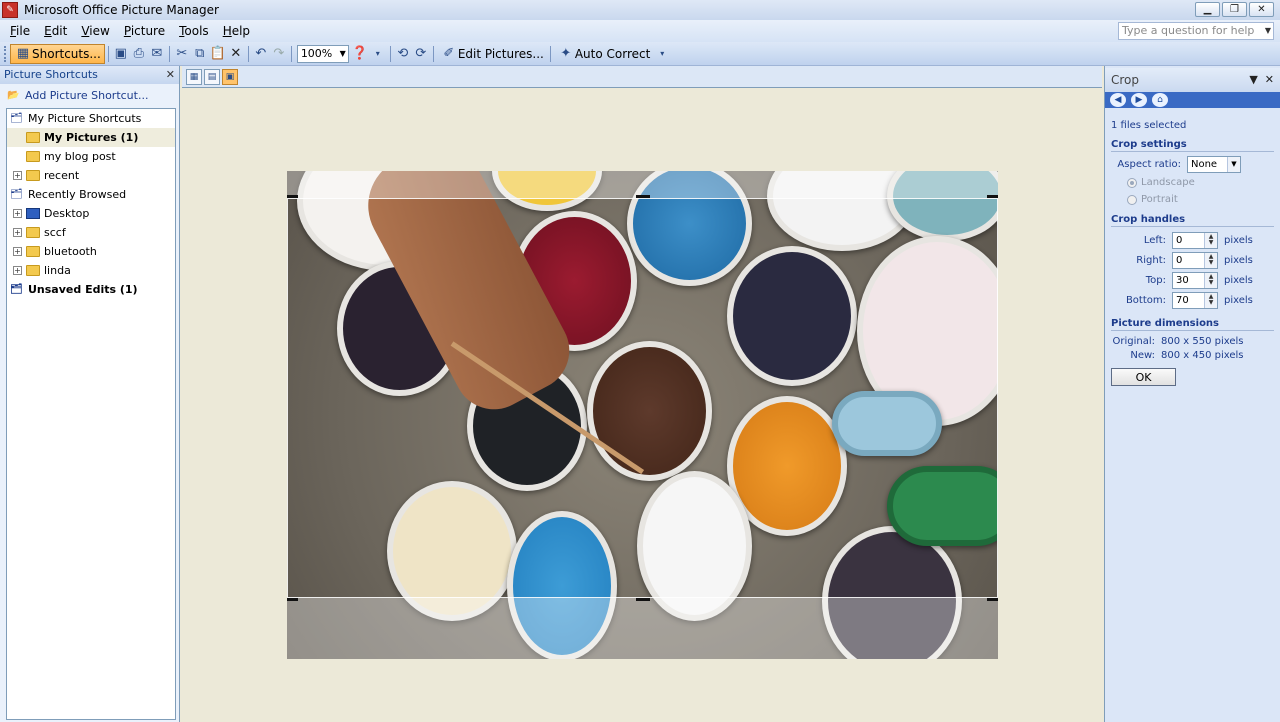 The width and height of the screenshot is (1280, 722). What do you see at coordinates (91, 194) in the screenshot?
I see `tree-item-recently-browsed: 🗂 Recently Browsed` at bounding box center [91, 194].